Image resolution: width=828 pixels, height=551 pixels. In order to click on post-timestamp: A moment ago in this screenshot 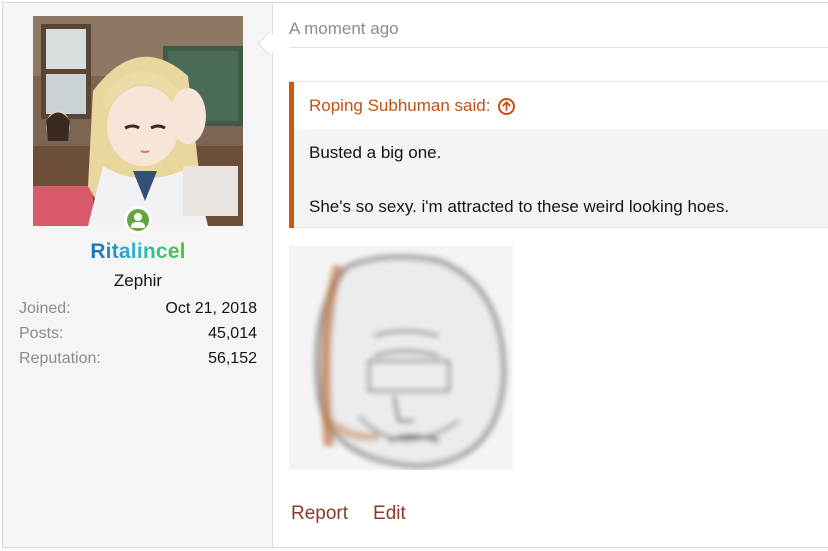, I will do `click(344, 29)`.